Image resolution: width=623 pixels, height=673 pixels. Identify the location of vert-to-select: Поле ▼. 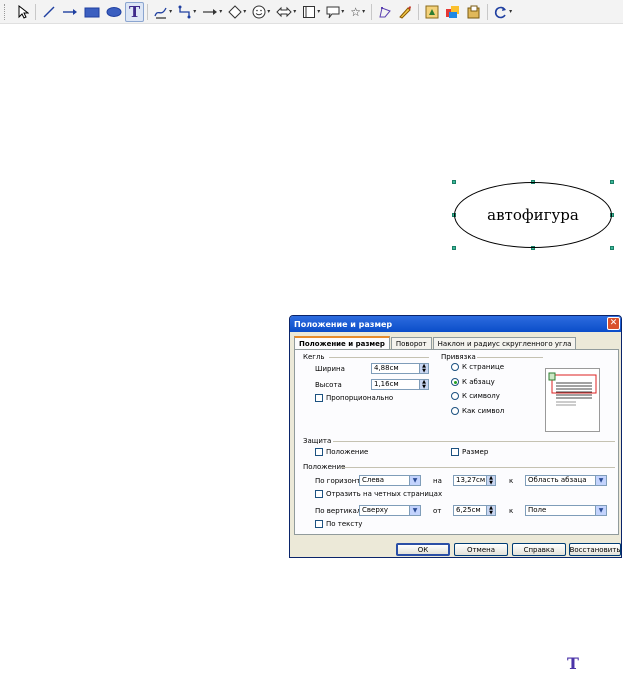
(566, 510).